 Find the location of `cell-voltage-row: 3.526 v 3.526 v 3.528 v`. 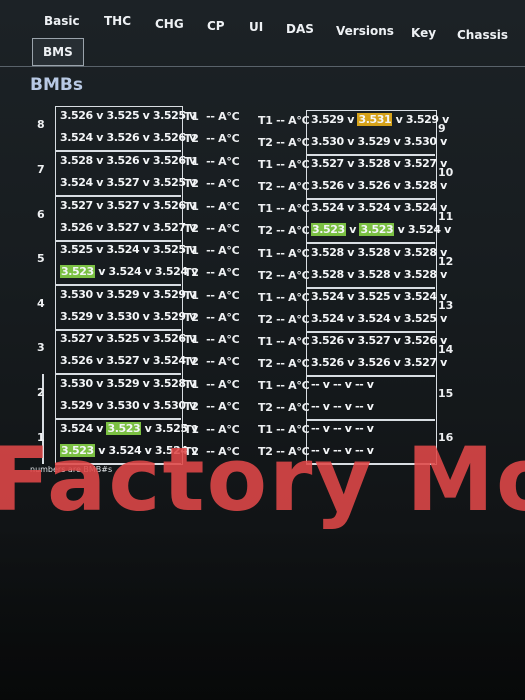

cell-voltage-row: 3.526 v 3.526 v 3.528 v is located at coordinates (379, 185).